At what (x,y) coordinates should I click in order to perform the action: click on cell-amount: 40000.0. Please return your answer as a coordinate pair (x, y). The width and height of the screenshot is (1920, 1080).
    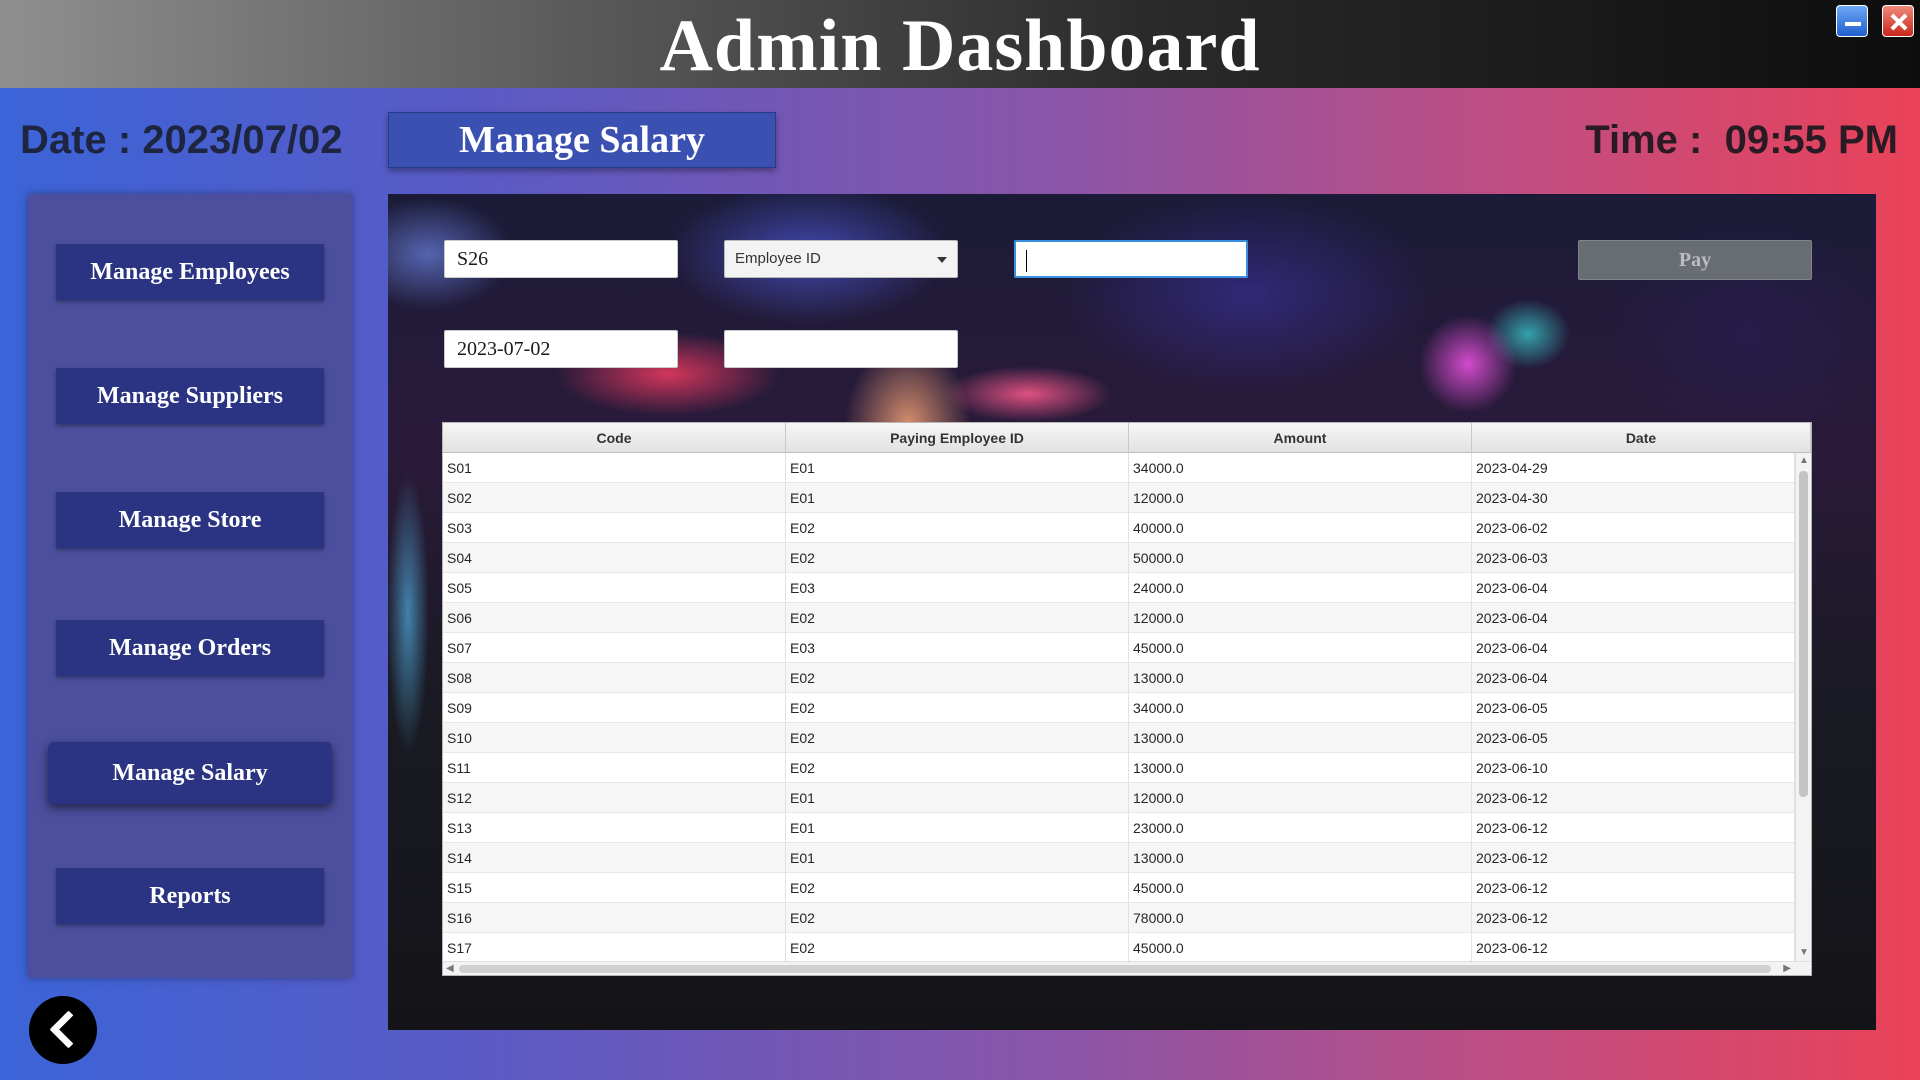
    Looking at the image, I should click on (1300, 528).